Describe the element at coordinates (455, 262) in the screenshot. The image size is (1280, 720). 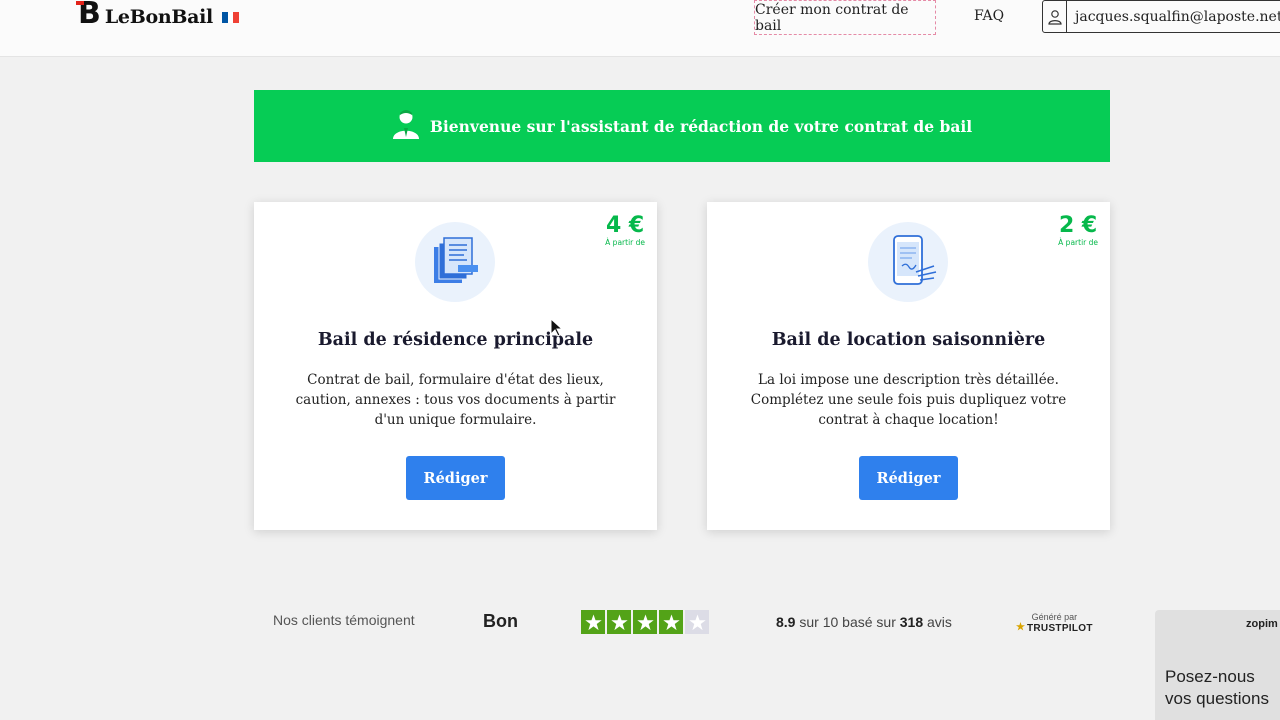
I see `documents-icon` at that location.